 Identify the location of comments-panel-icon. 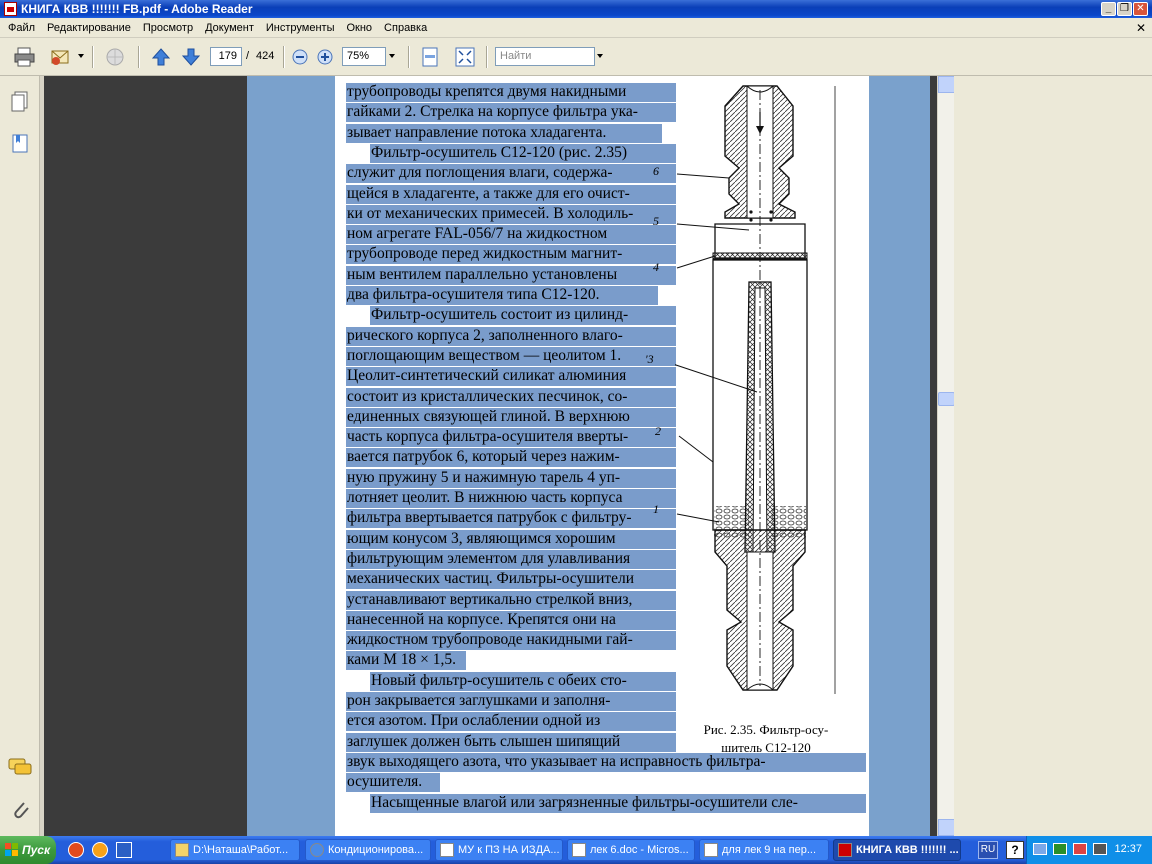
(20, 767).